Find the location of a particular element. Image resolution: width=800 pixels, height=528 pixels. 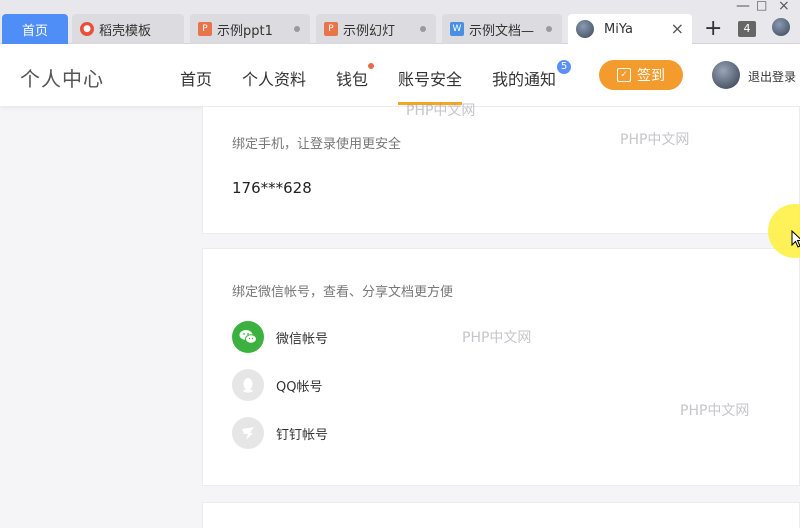

account-avatar-icon is located at coordinates (781, 27).